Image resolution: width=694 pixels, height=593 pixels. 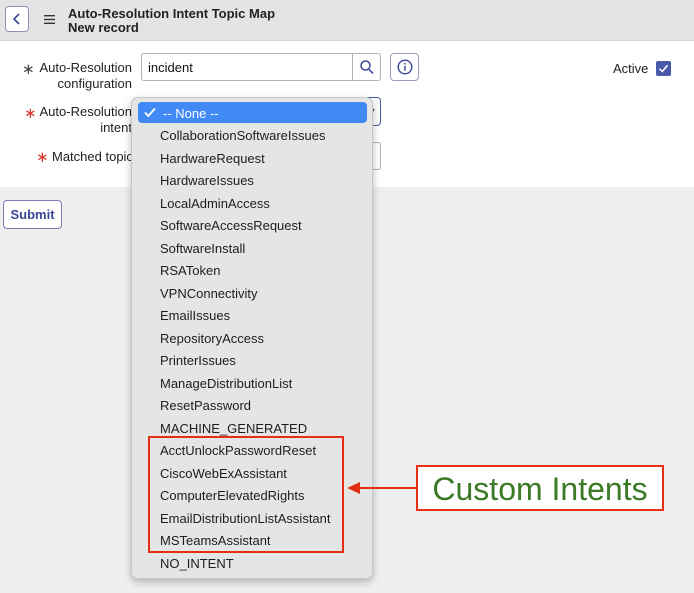 I want to click on dropdown-option: NO_INTENT, so click(x=197, y=563).